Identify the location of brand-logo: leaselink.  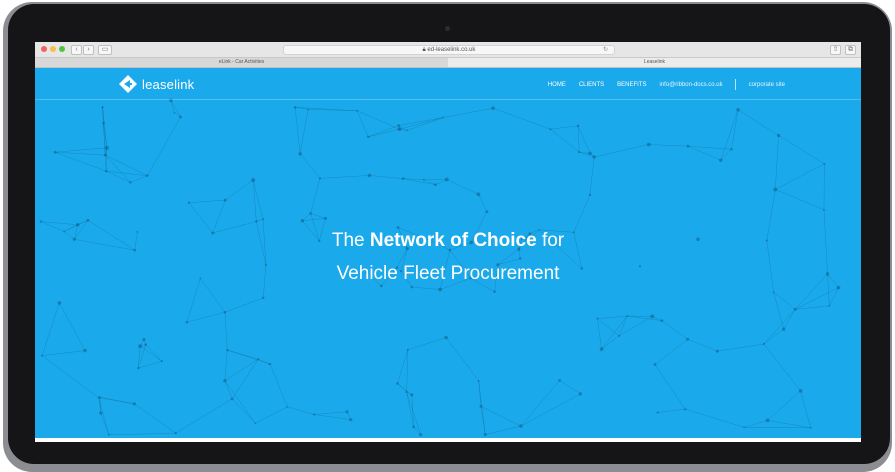
(156, 84).